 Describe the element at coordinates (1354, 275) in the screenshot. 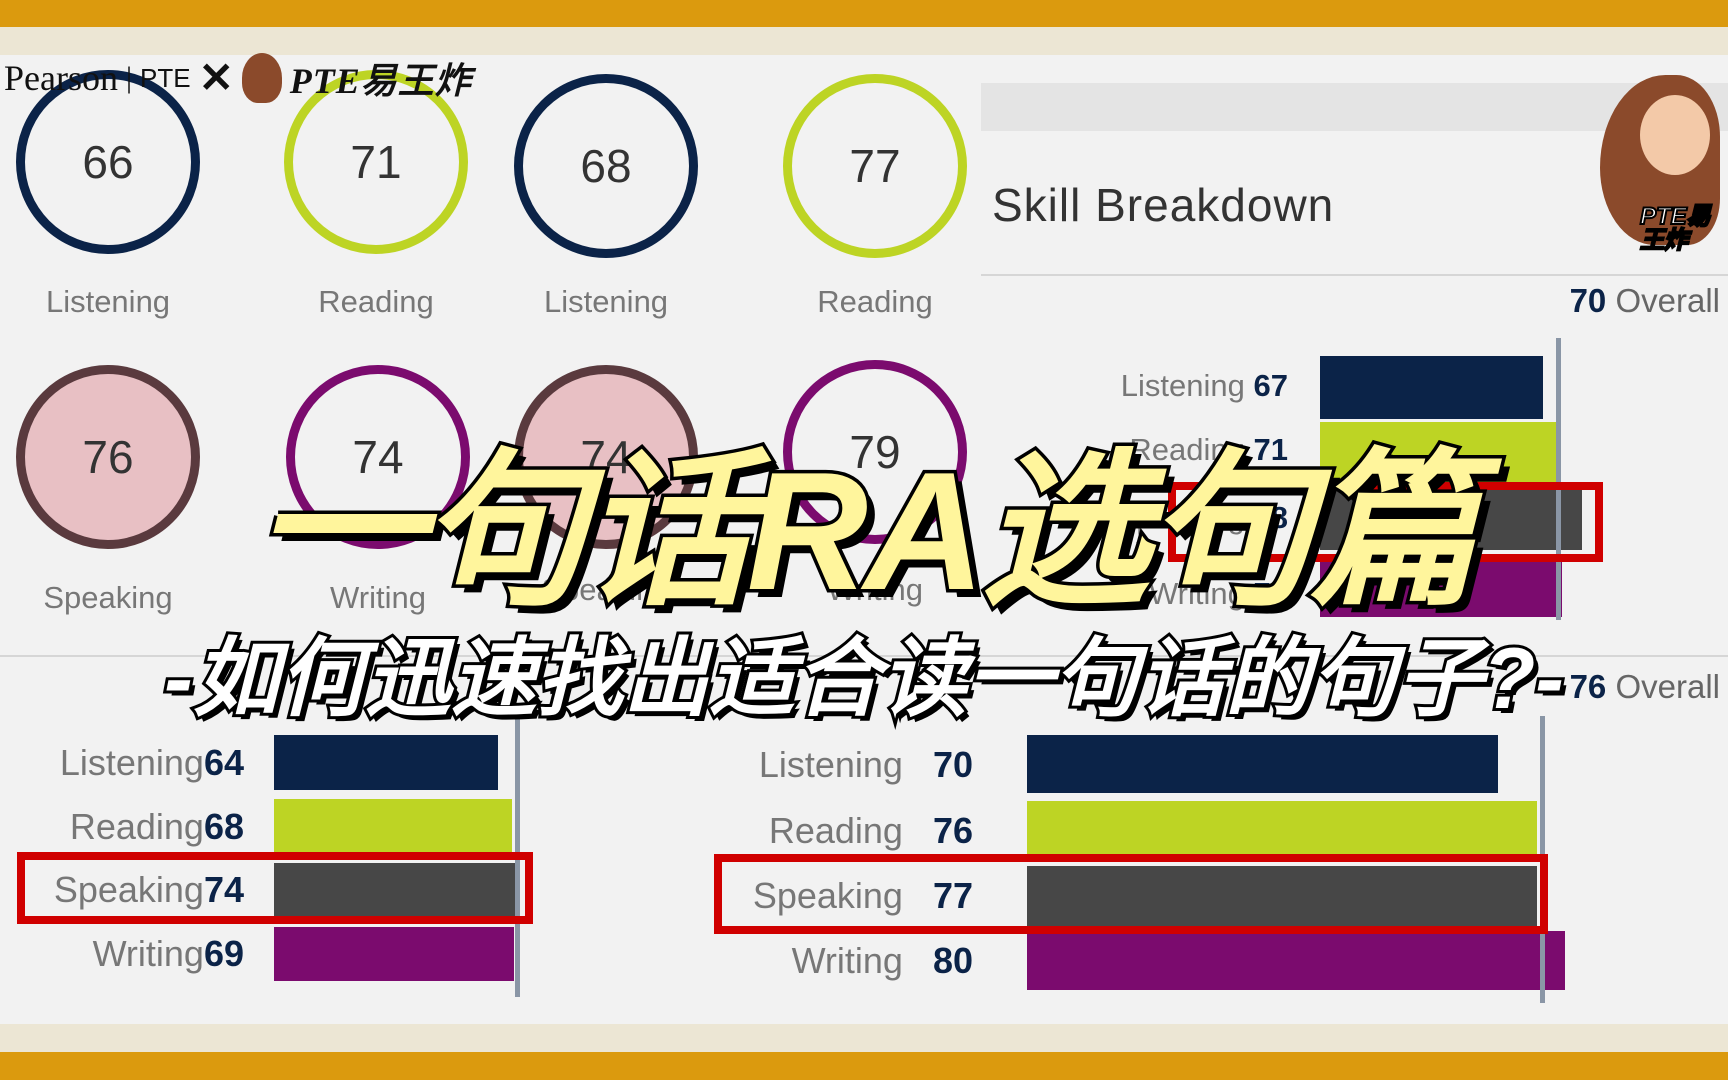

I see `divider` at that location.